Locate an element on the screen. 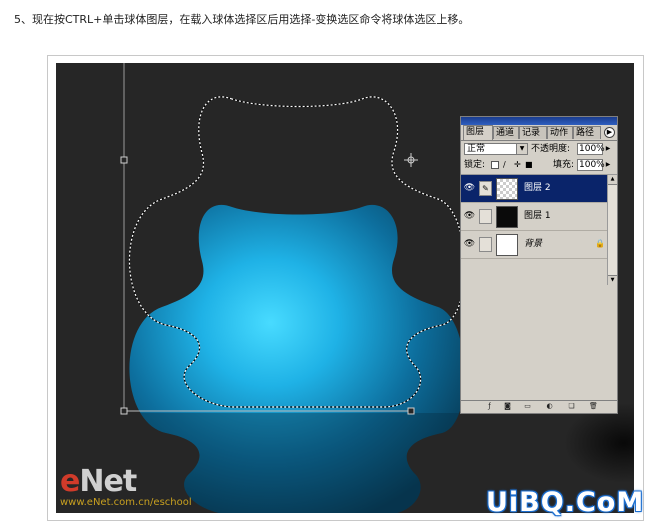 The image size is (662, 531). layer-name: 图层 2 is located at coordinates (537, 188).